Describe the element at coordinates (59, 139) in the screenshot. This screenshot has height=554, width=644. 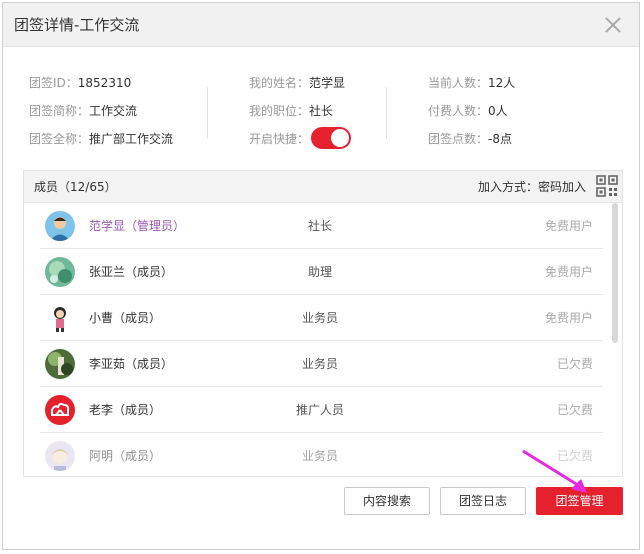
I see `full-name-label: 团签全称：` at that location.